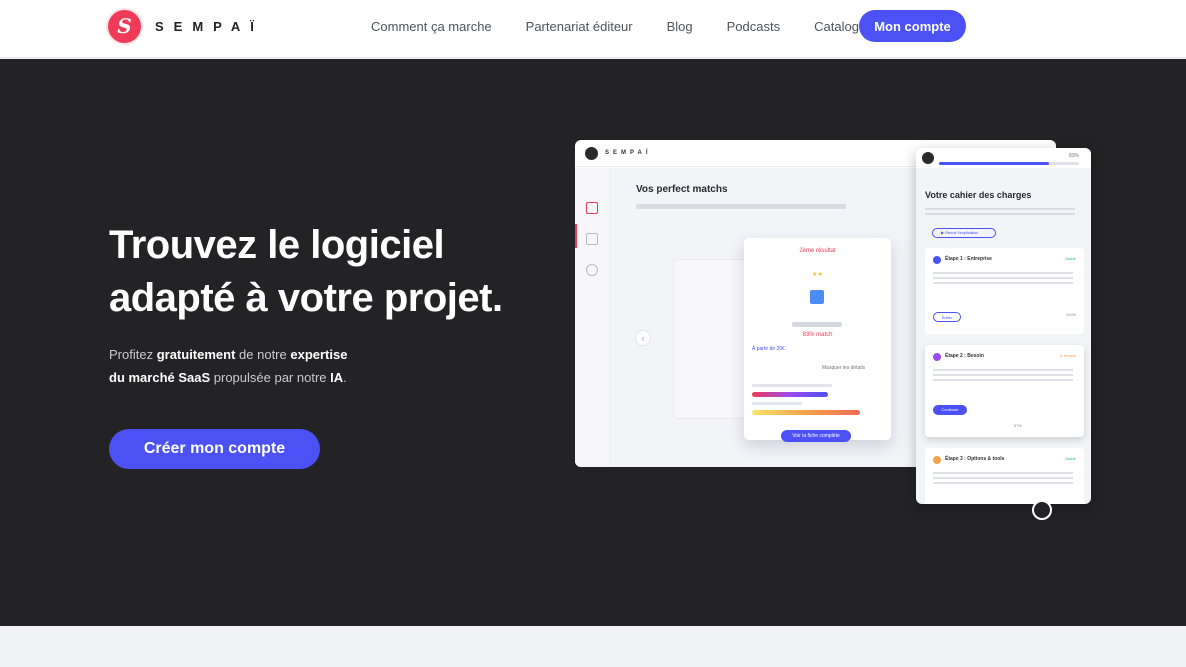  What do you see at coordinates (753, 26) in the screenshot?
I see `nav-link-podcasts: Podcasts` at bounding box center [753, 26].